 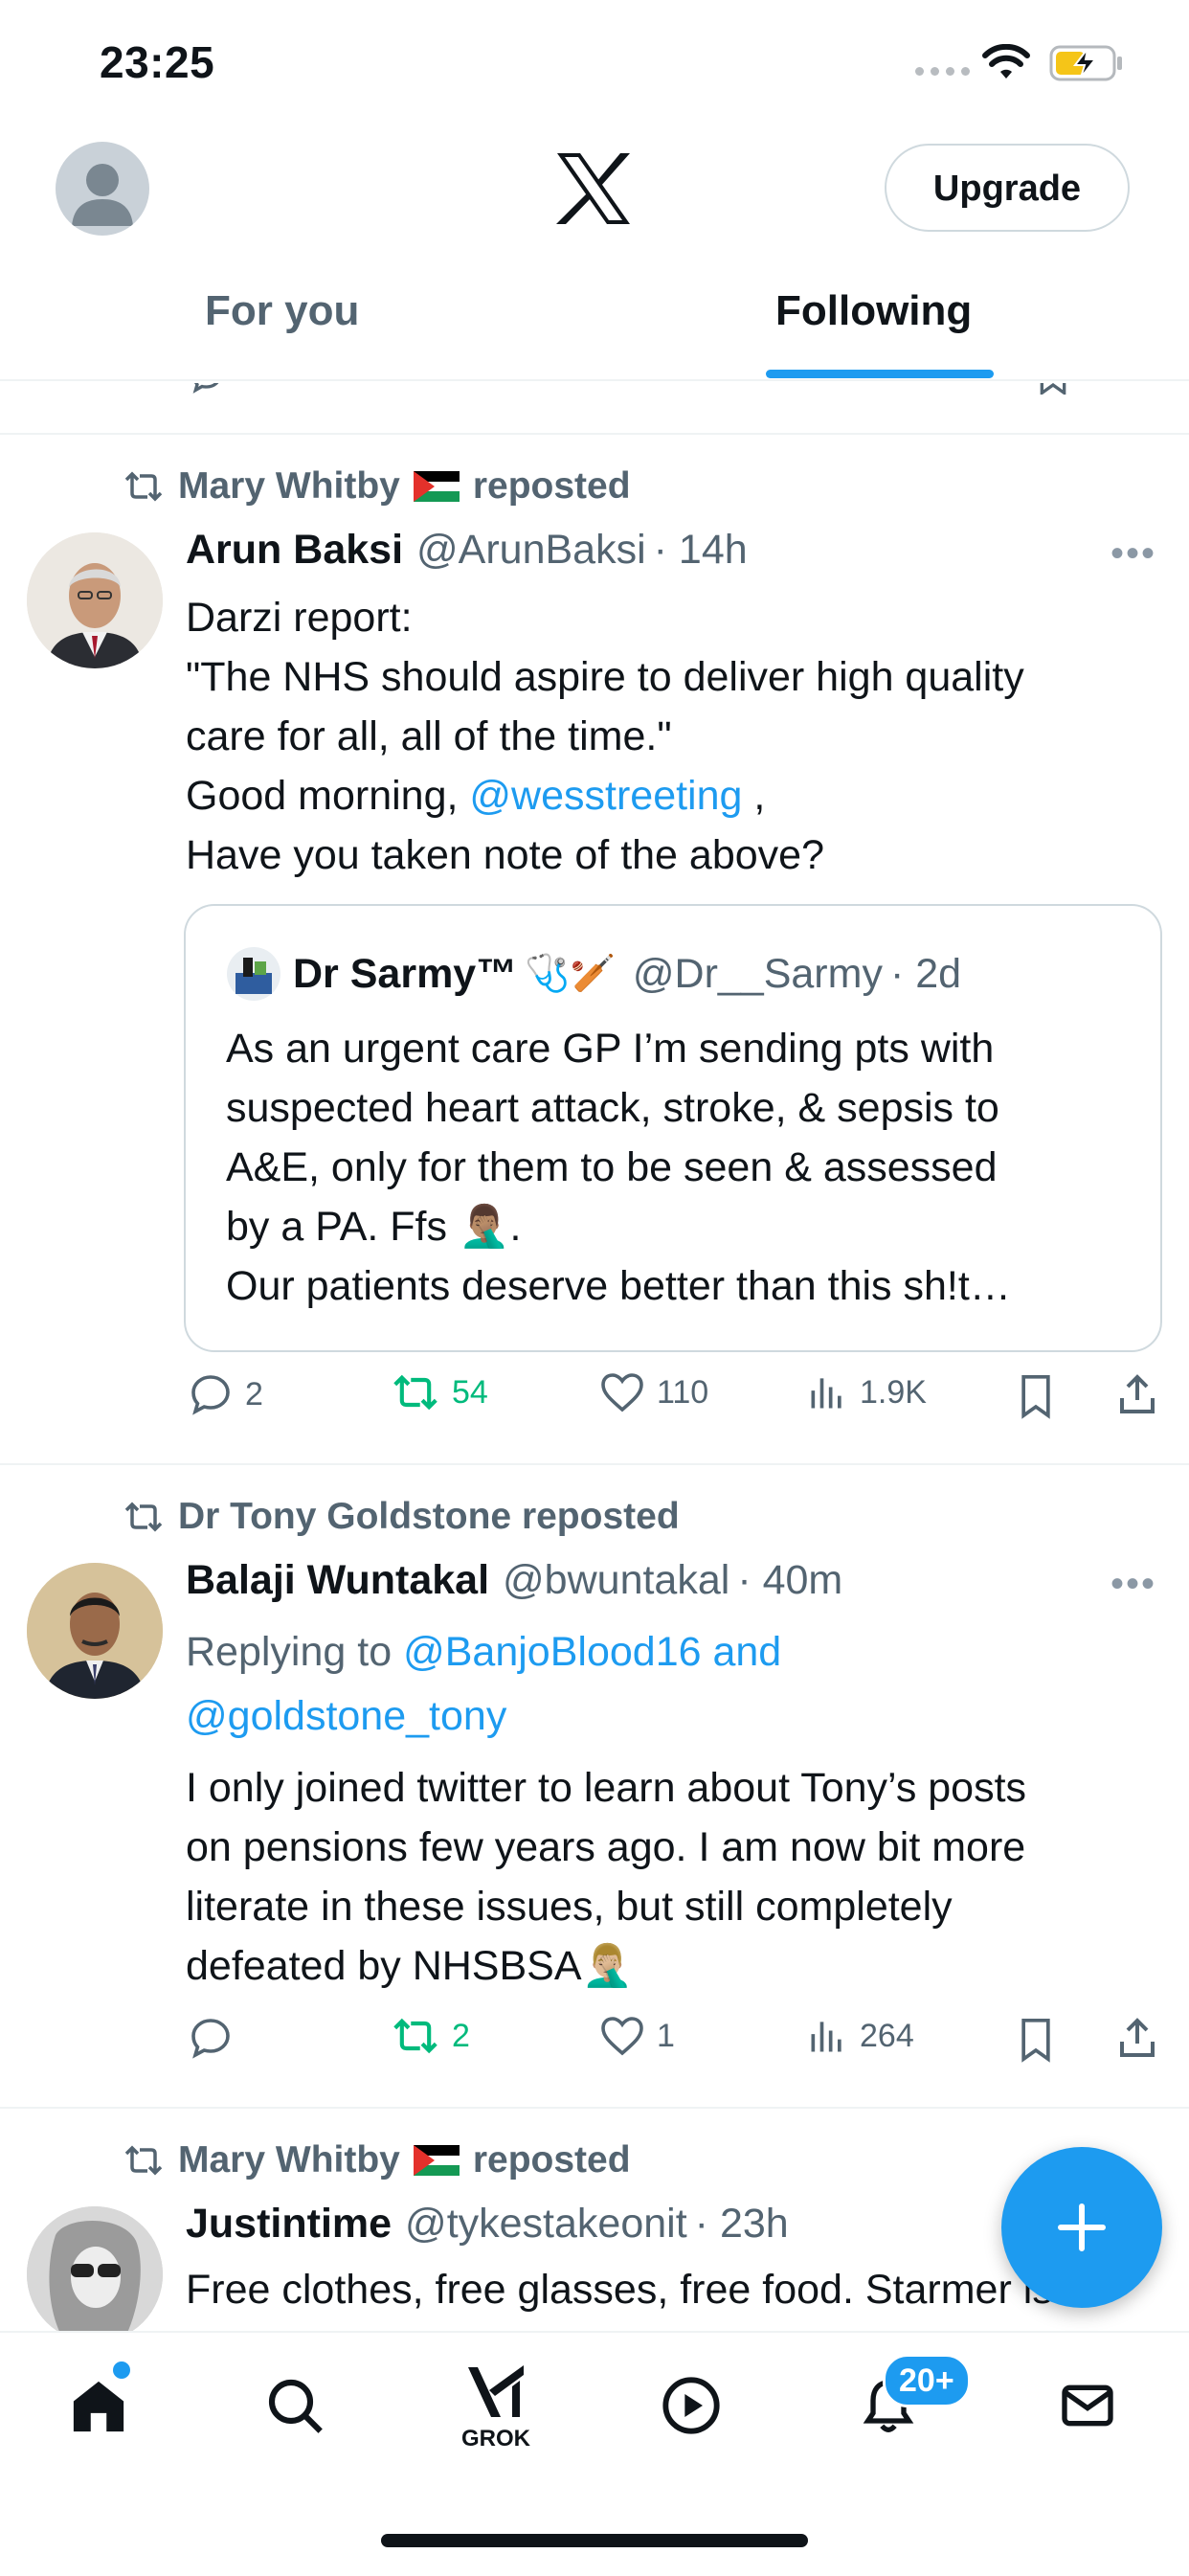 I want to click on tweet-header: Justintime @tykestakeonit · 23h, so click(x=487, y=2224).